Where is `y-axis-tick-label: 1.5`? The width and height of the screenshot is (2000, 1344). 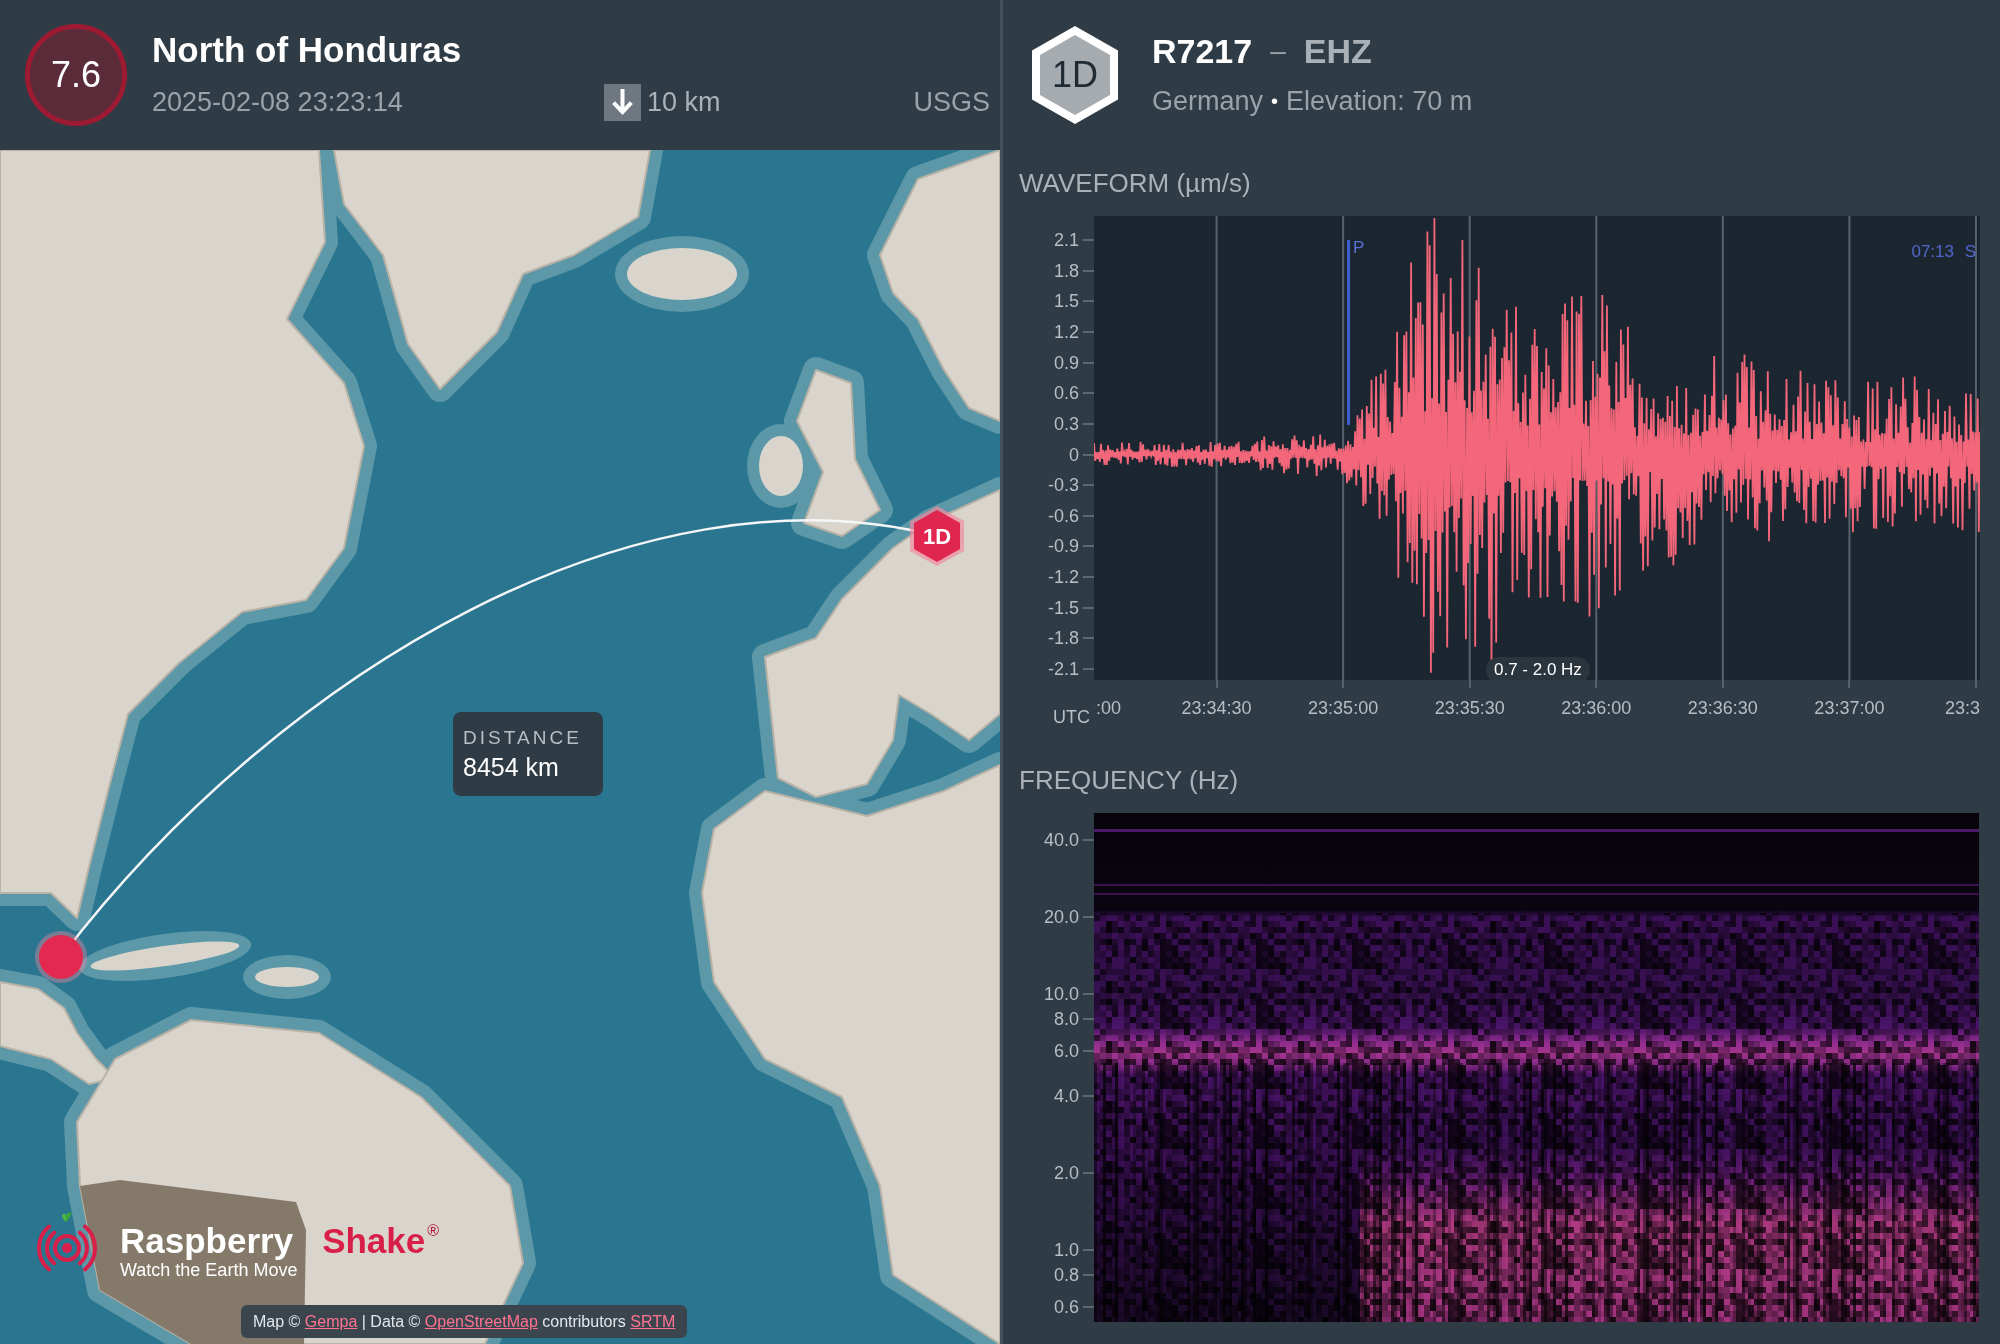 y-axis-tick-label: 1.5 is located at coordinates (1066, 301).